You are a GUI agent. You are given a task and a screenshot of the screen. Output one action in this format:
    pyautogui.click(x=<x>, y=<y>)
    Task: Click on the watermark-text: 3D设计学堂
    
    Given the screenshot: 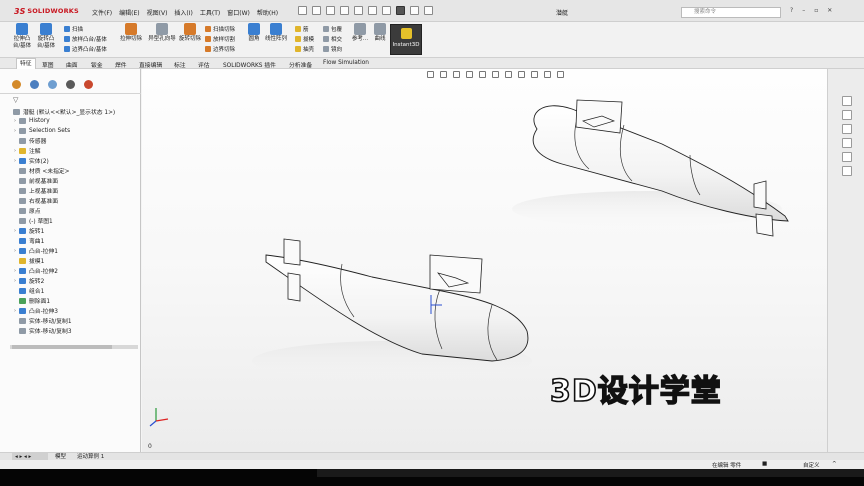 What is the action you would take?
    pyautogui.click(x=635, y=391)
    